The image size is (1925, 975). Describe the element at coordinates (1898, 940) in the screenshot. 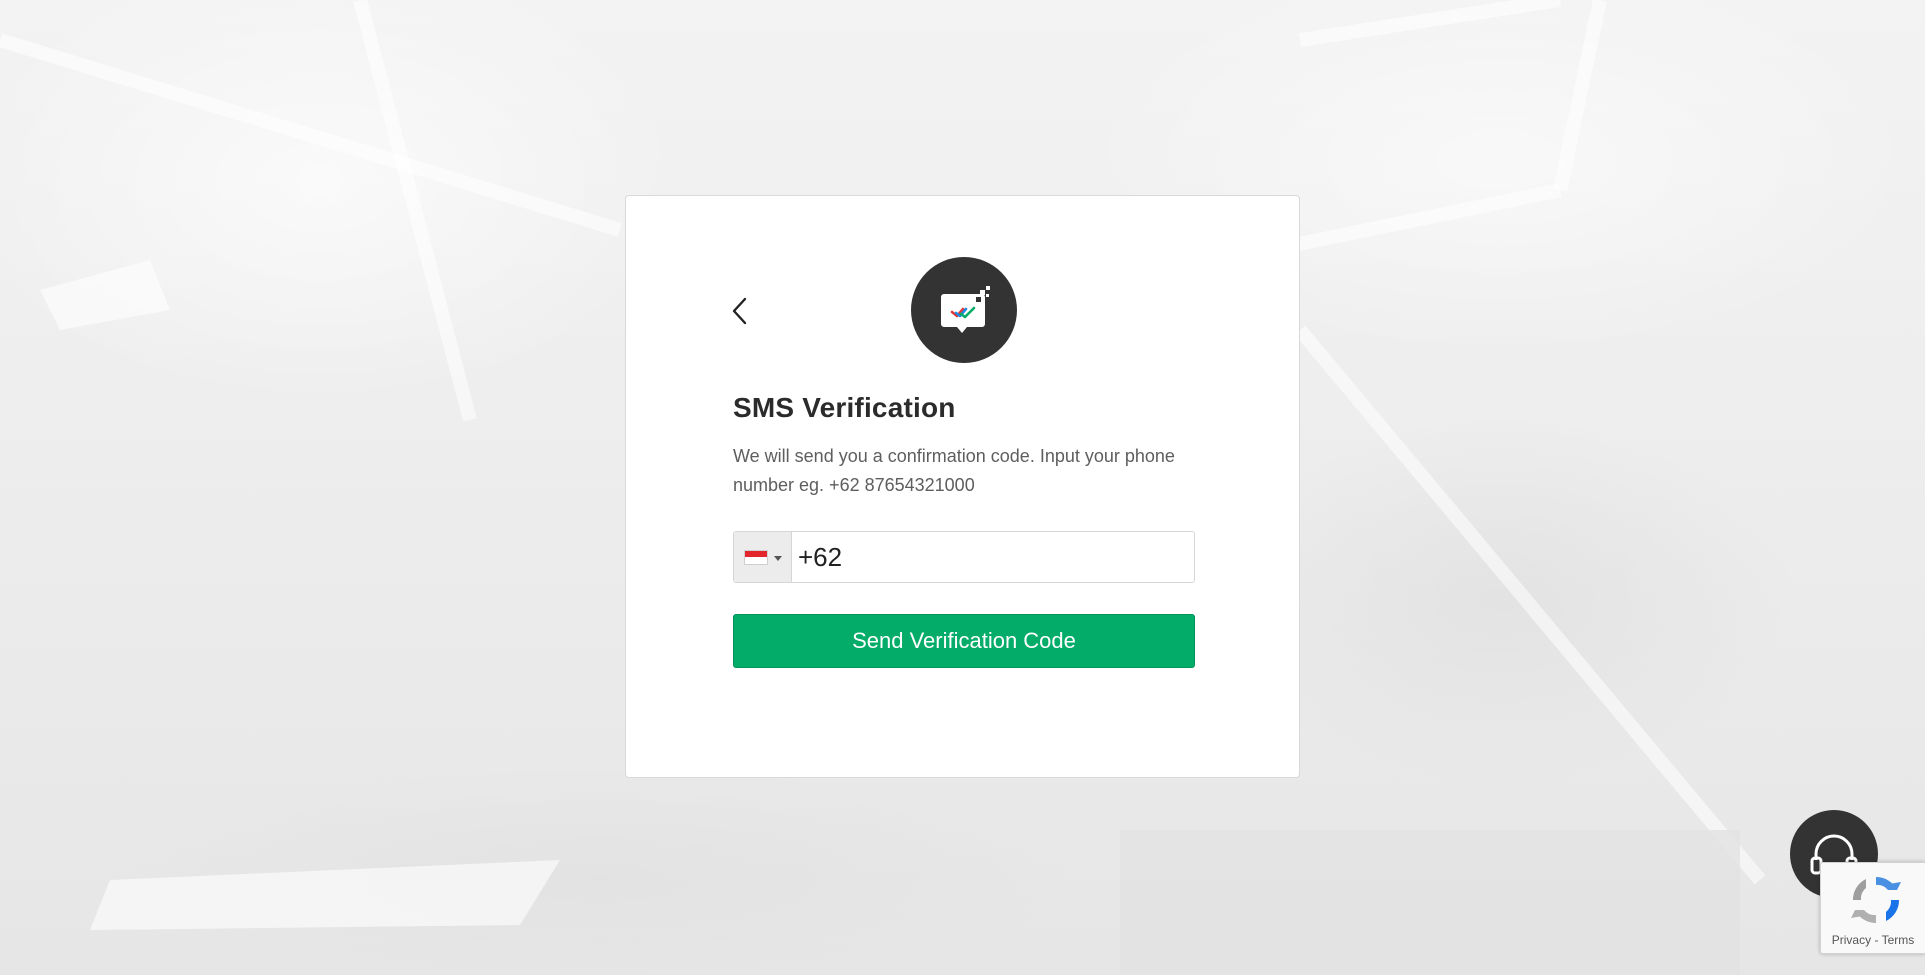

I see `terms-link: Terms` at that location.